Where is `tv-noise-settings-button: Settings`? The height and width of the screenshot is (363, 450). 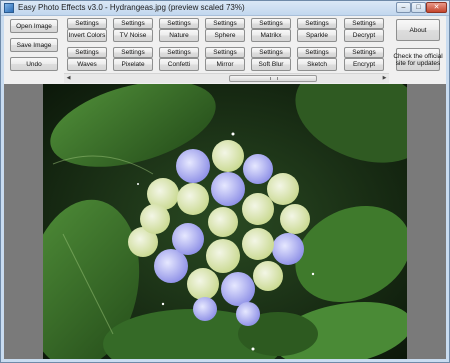 tv-noise-settings-button: Settings is located at coordinates (133, 23).